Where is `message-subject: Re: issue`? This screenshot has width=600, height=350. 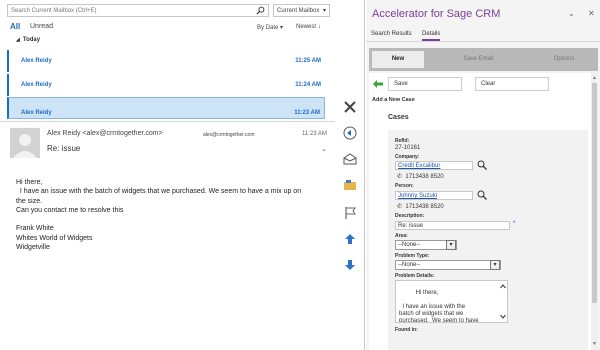 message-subject: Re: issue is located at coordinates (64, 148).